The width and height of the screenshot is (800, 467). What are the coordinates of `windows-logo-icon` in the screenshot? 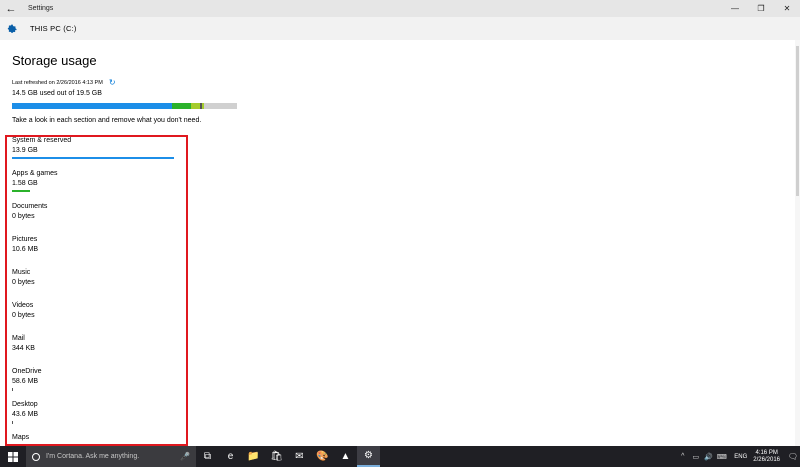 It's located at (13, 456).